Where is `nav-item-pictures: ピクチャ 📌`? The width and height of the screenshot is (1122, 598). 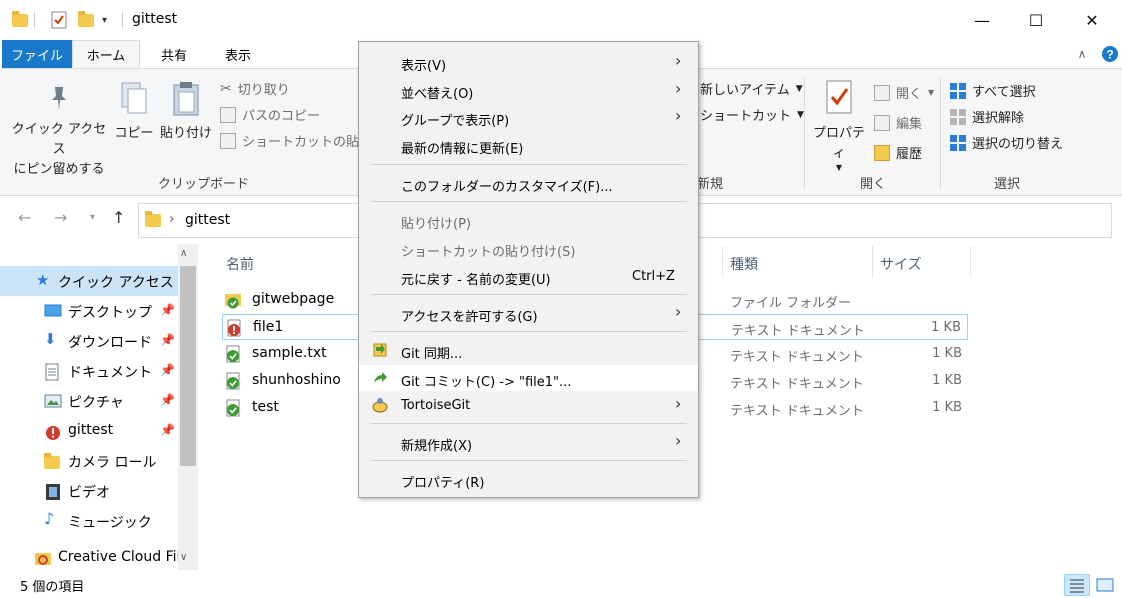
nav-item-pictures: ピクチャ 📌 is located at coordinates (89, 401).